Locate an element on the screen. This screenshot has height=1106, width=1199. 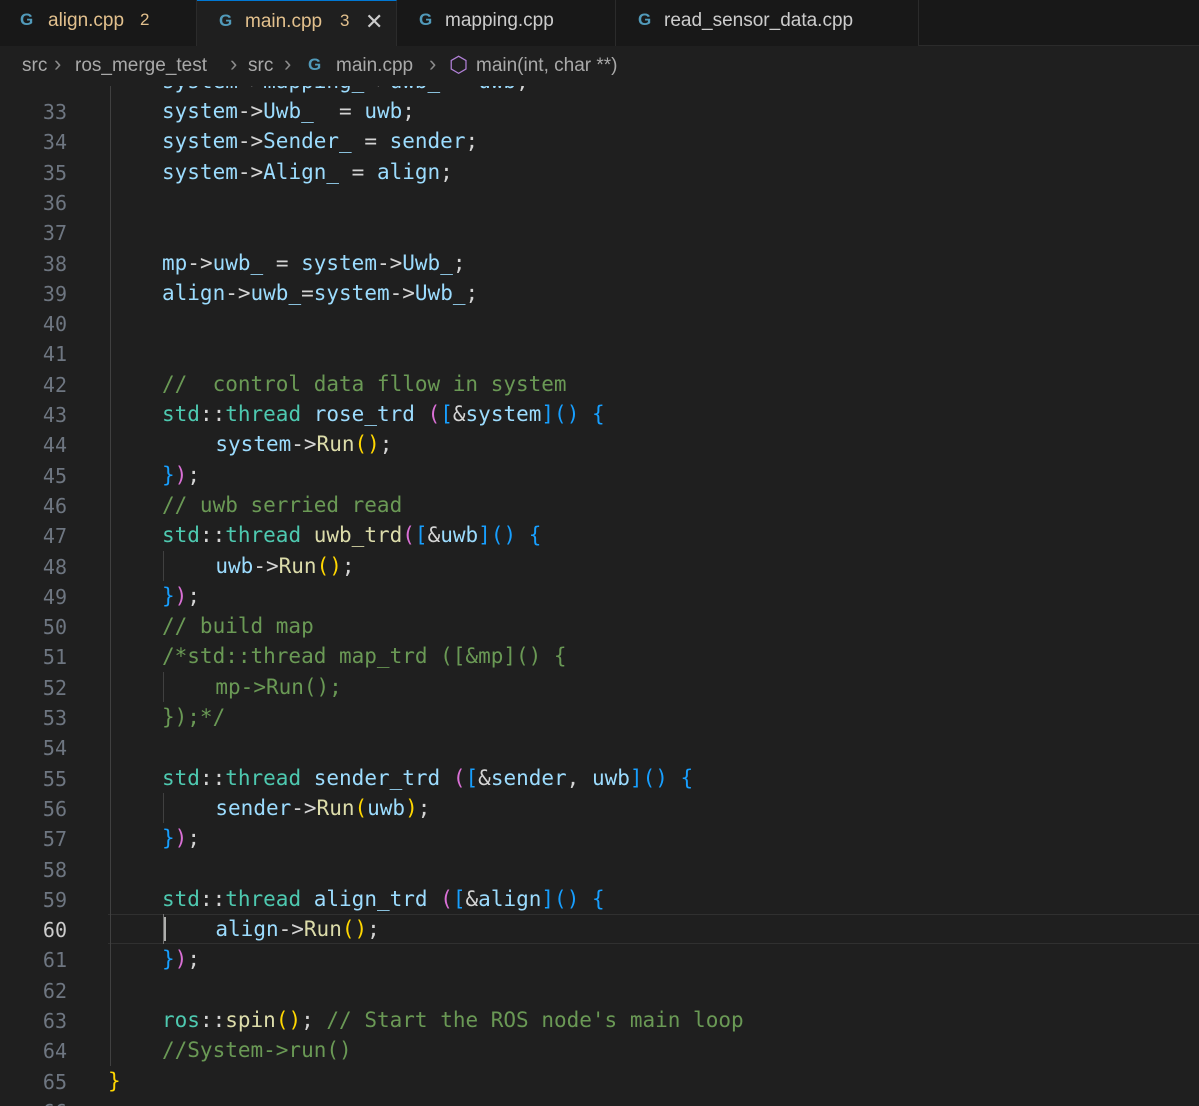
code-text: system->Align_ = align; is located at coordinates (307, 172).